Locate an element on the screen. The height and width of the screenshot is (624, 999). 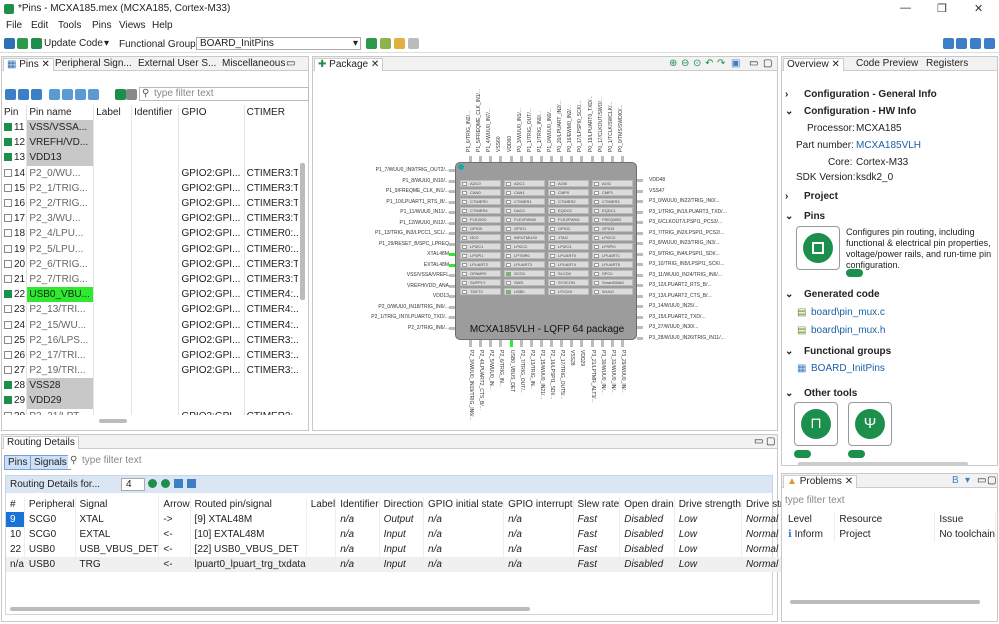
peripheral-cell: DAC0 is located at coordinates (524, 210).